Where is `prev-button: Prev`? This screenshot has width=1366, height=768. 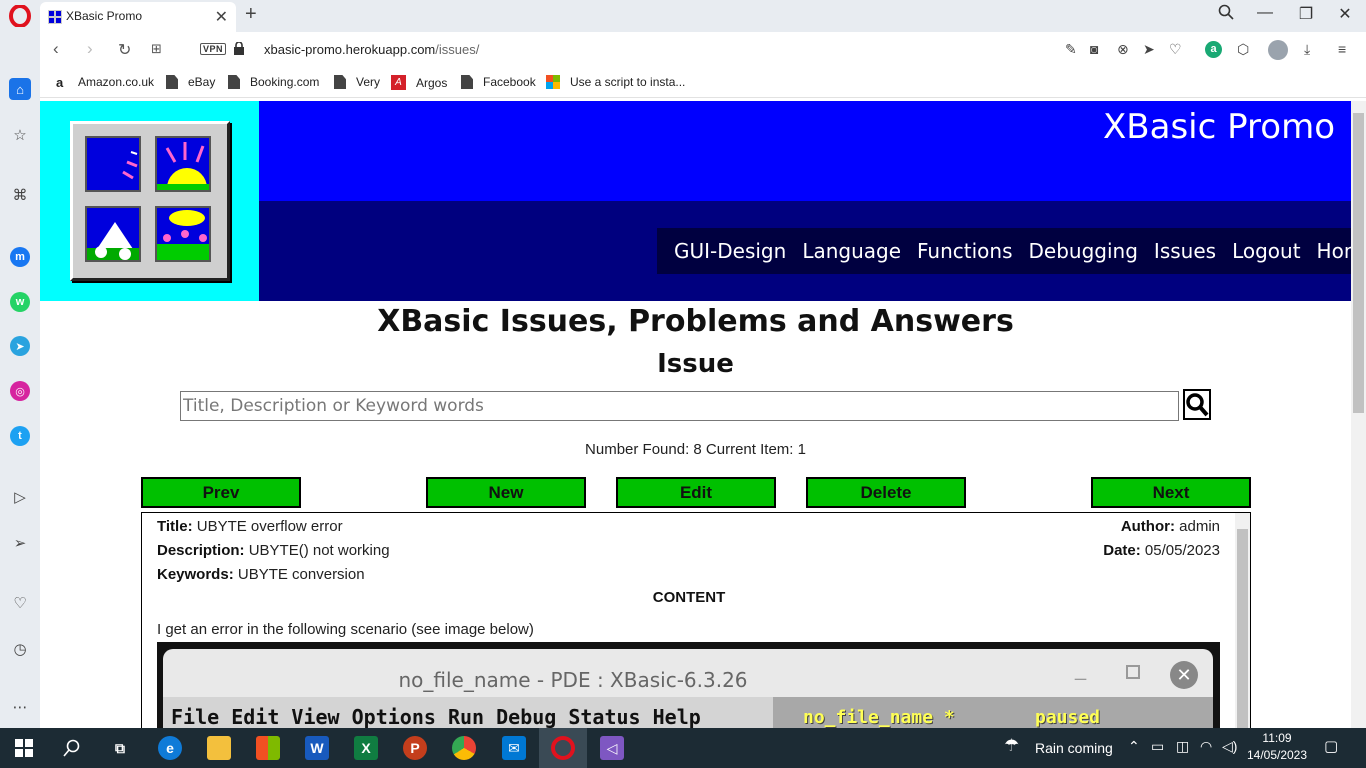
prev-button: Prev is located at coordinates (221, 492).